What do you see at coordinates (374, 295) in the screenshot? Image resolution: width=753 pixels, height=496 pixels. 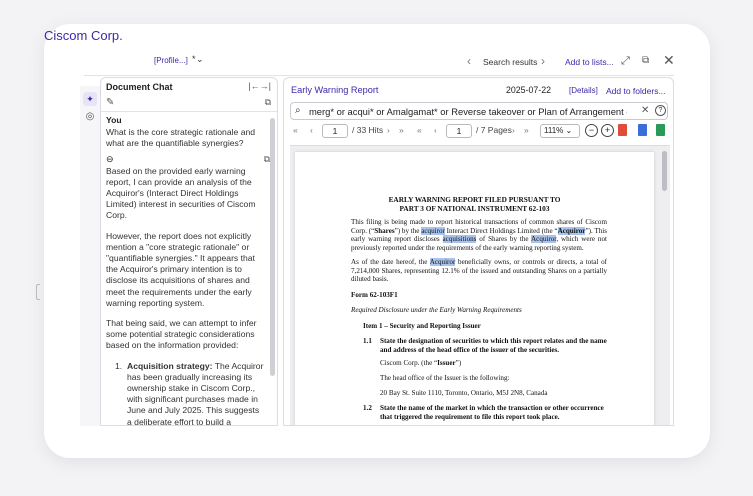 I see `form-title: Form 62-103F1` at bounding box center [374, 295].